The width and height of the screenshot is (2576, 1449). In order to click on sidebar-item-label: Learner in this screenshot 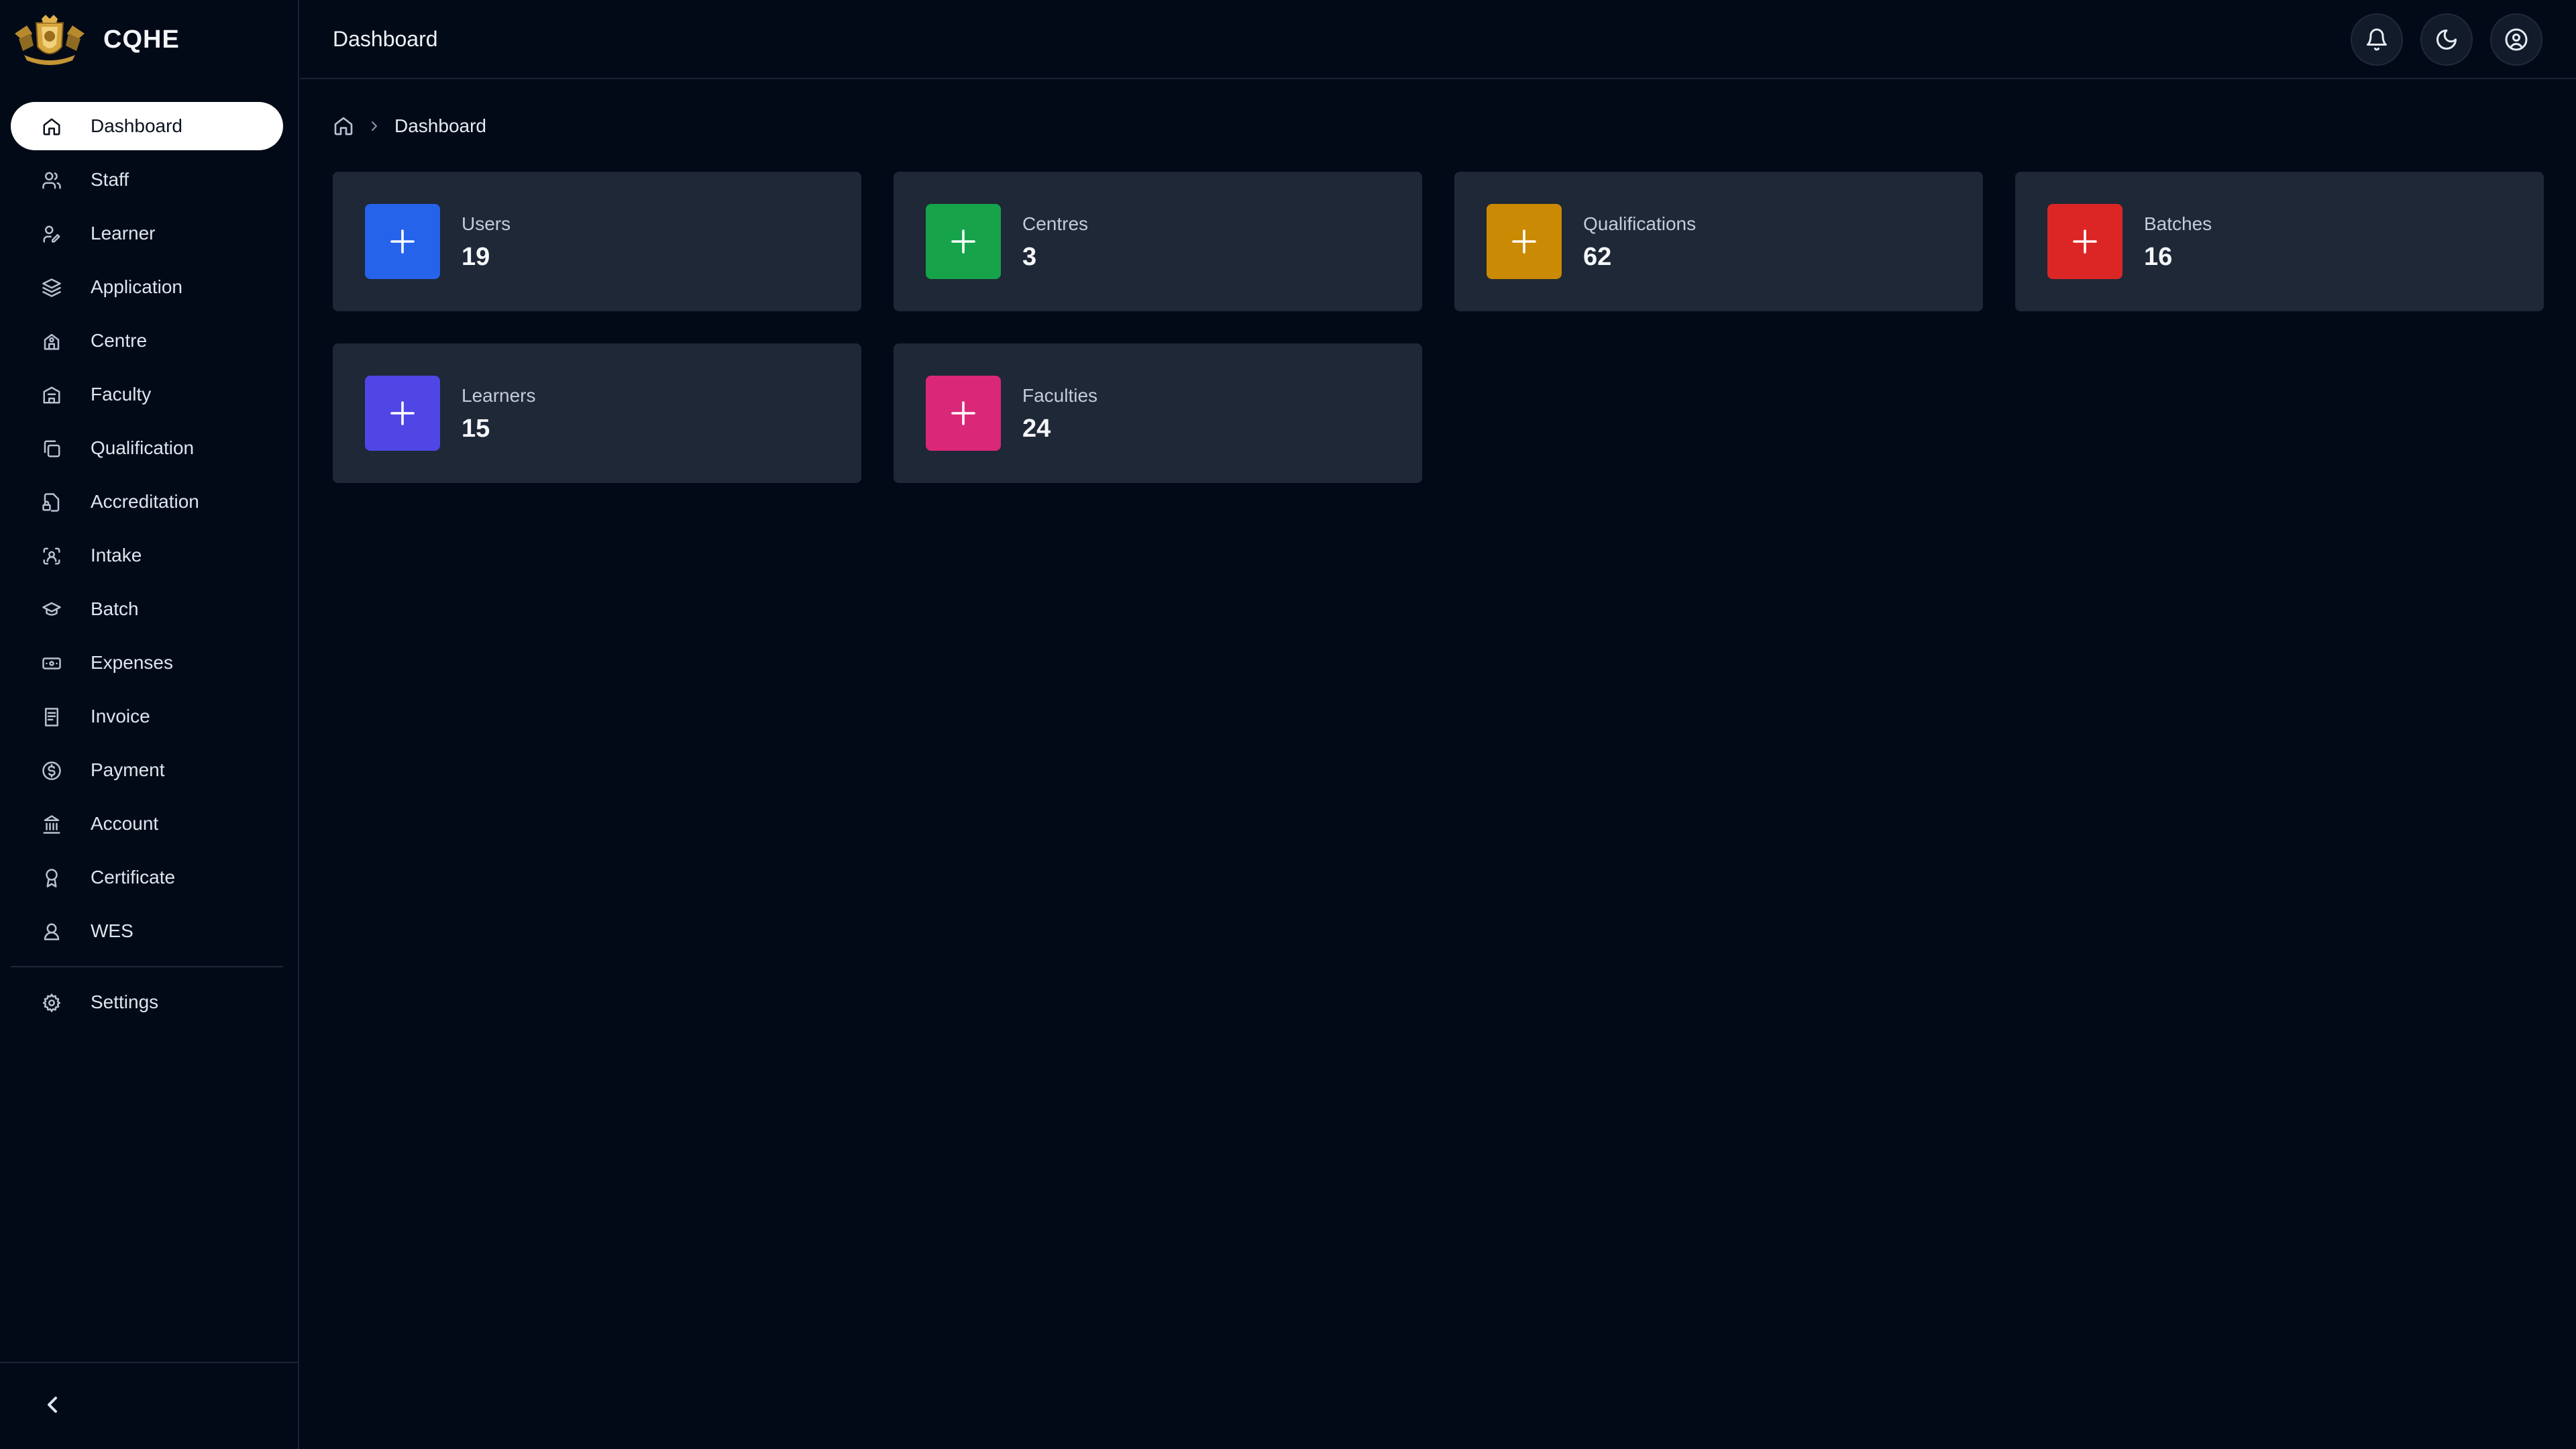, I will do `click(123, 233)`.